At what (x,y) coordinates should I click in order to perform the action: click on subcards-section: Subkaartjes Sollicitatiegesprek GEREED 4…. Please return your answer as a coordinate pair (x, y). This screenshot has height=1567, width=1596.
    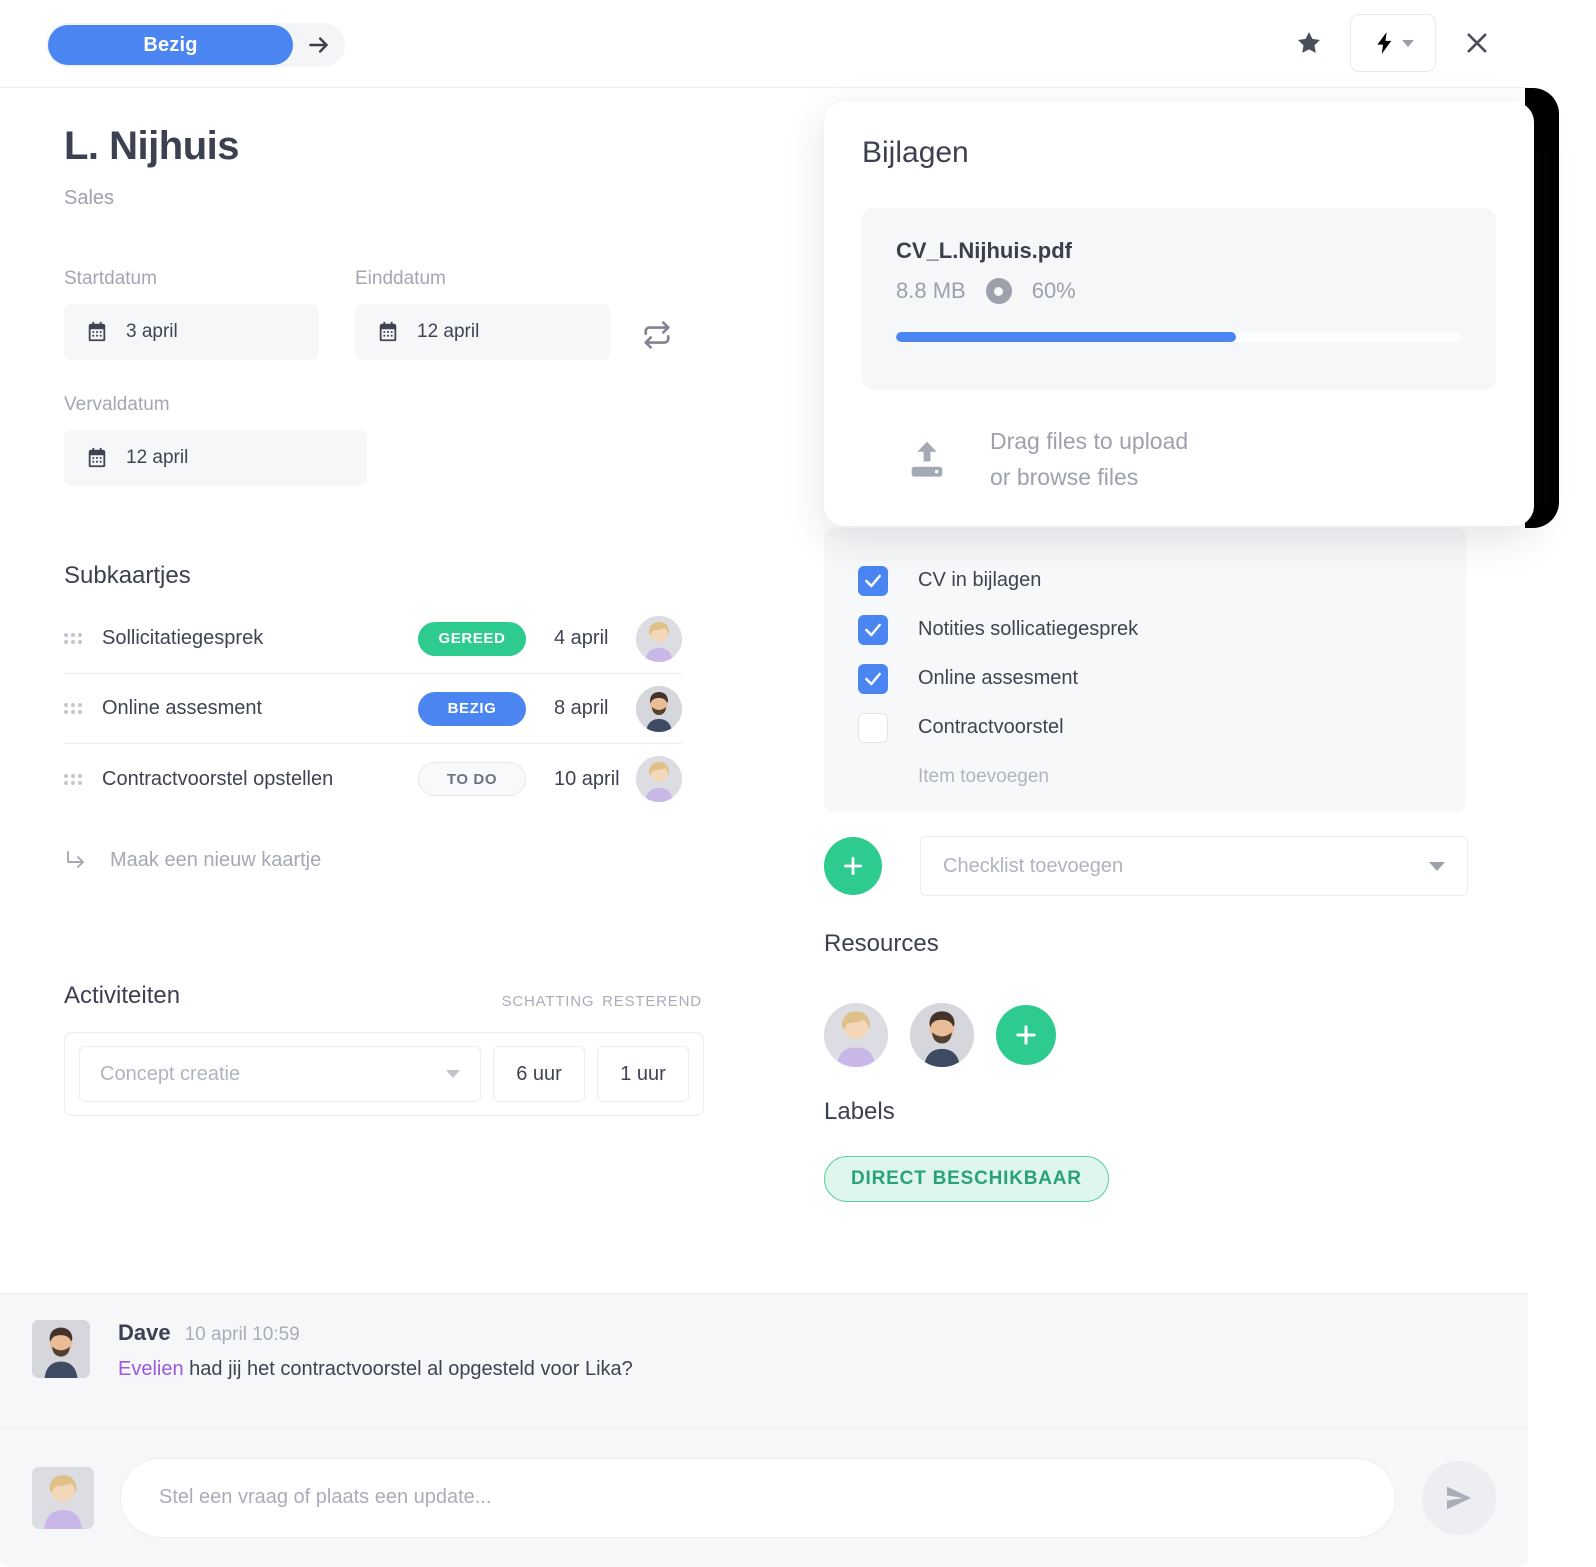
    Looking at the image, I should click on (373, 688).